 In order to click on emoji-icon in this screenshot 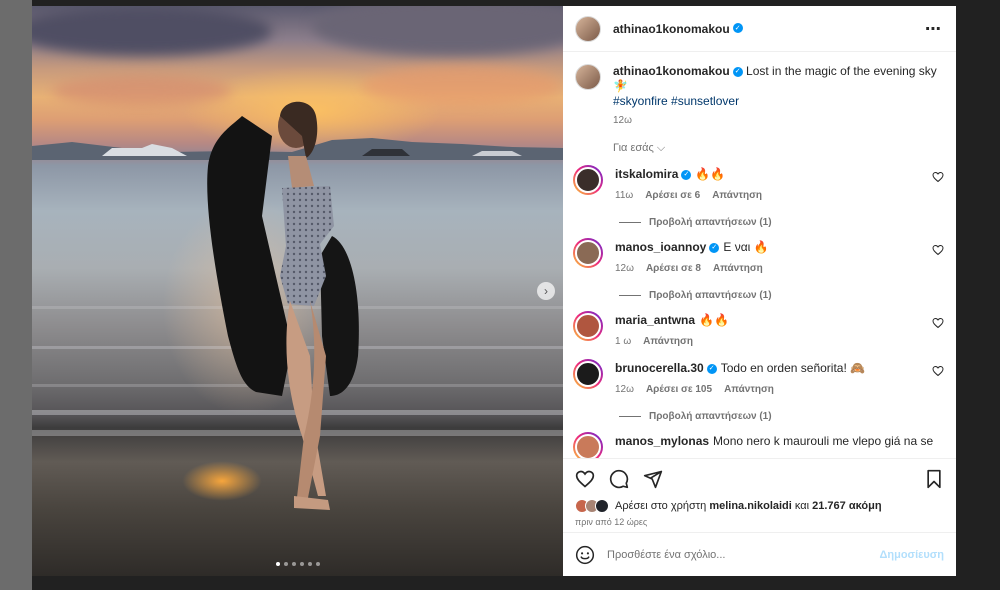, I will do `click(585, 555)`.